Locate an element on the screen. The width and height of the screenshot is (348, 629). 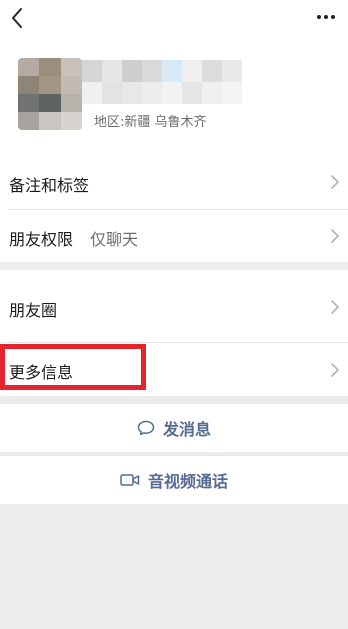
av-call-button: 音视频通话 is located at coordinates (174, 480).